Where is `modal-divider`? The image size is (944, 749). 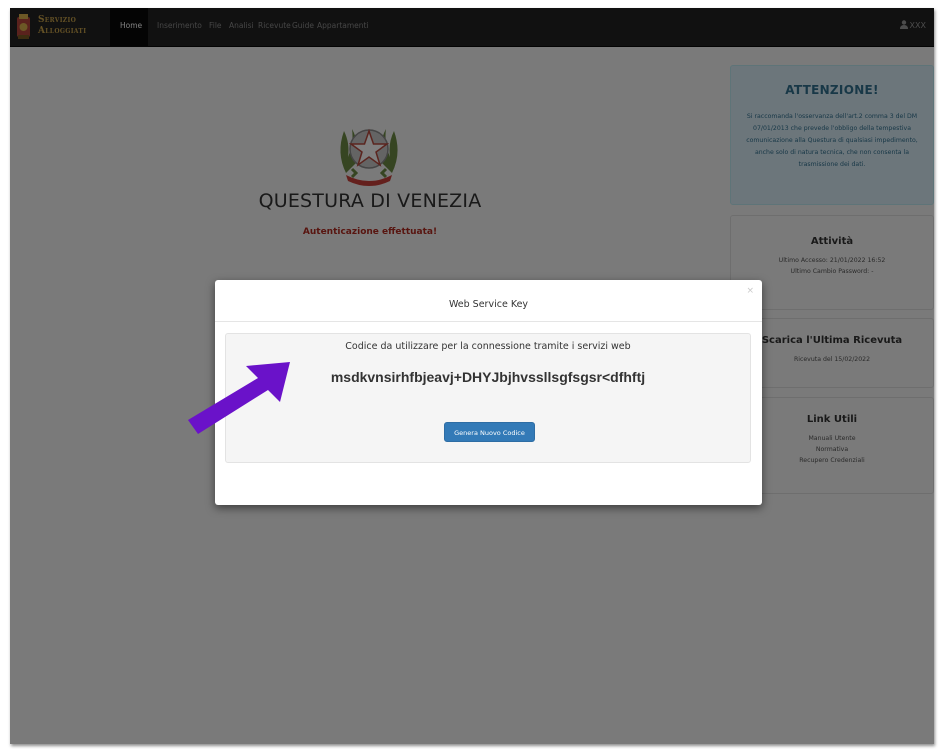
modal-divider is located at coordinates (488, 321).